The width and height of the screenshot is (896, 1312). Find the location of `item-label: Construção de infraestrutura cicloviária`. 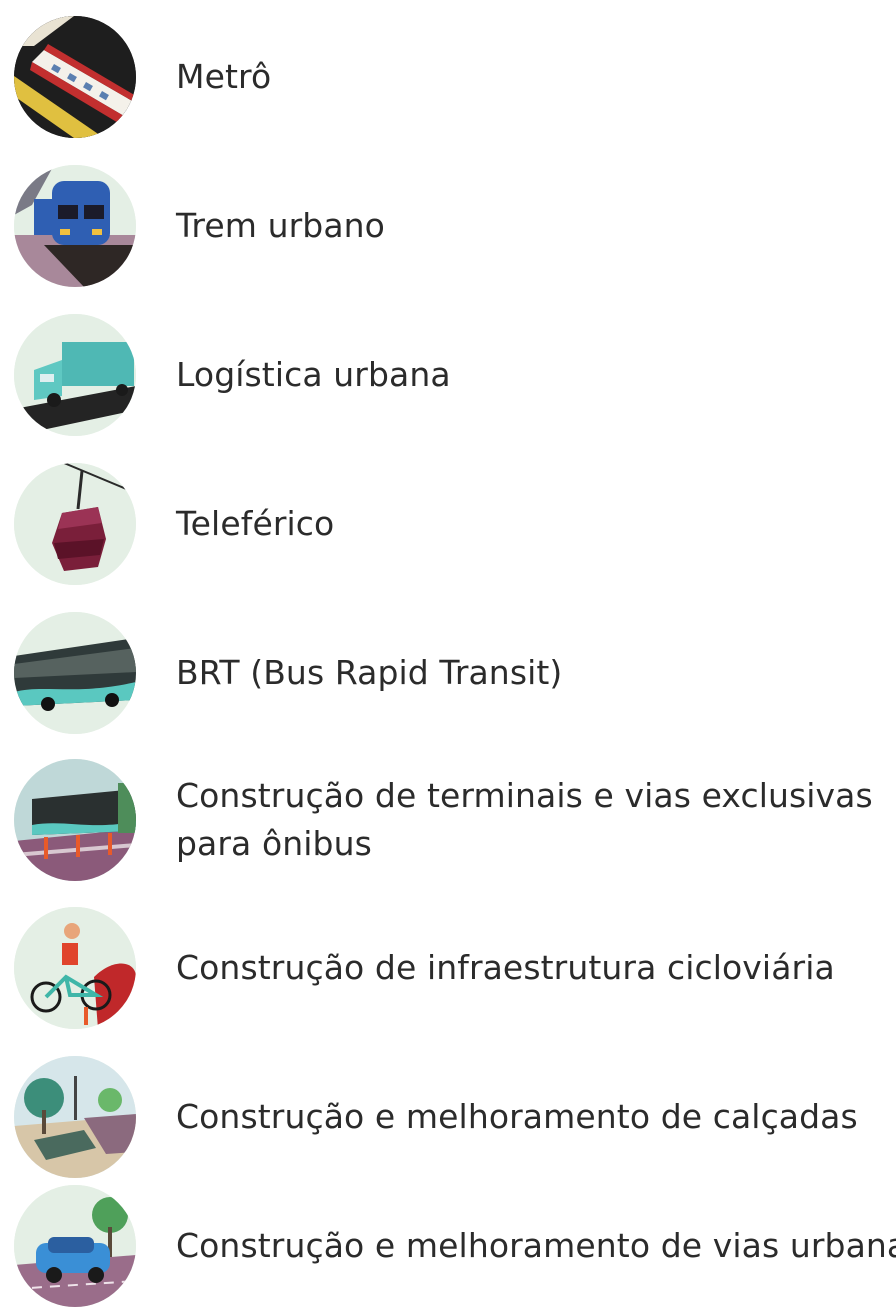

item-label: Construção de infraestrutura cicloviária is located at coordinates (505, 967).